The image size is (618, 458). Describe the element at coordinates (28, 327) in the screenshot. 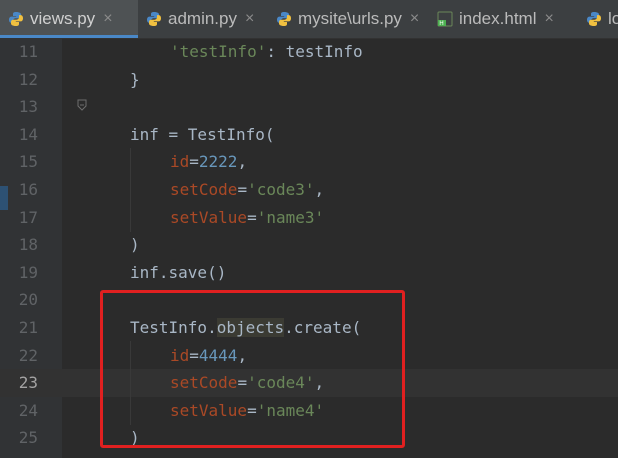

I see `line-number: 21` at that location.